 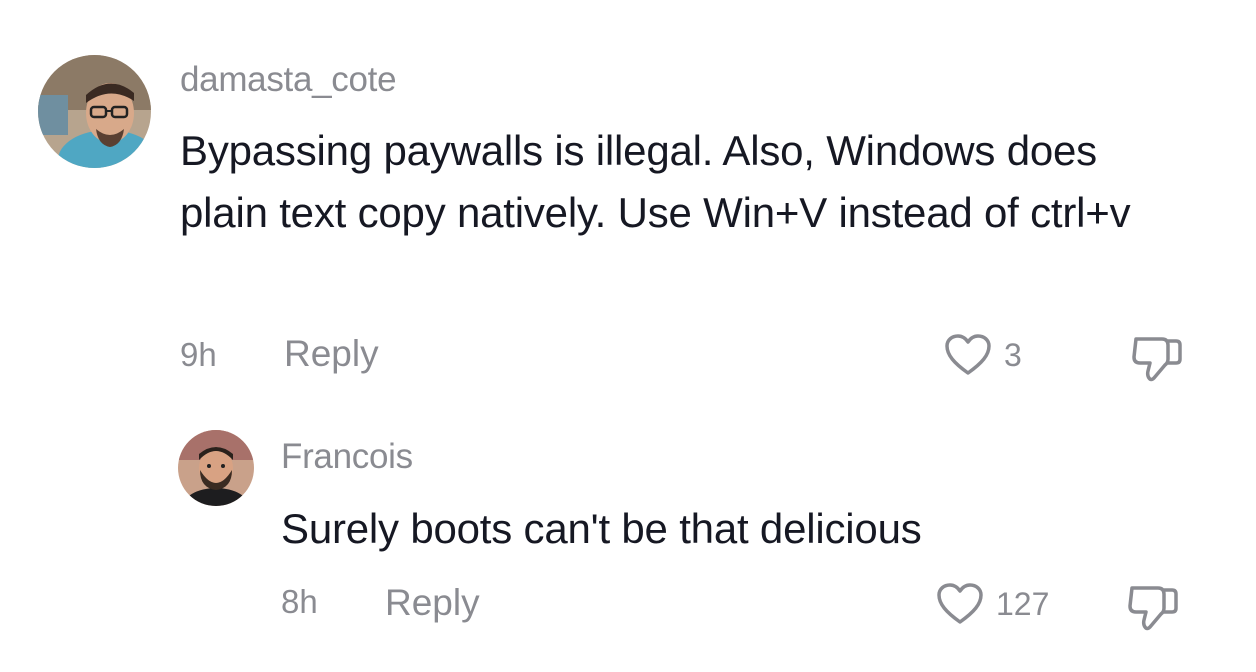 What do you see at coordinates (347, 457) in the screenshot?
I see `comment-username: Francois` at bounding box center [347, 457].